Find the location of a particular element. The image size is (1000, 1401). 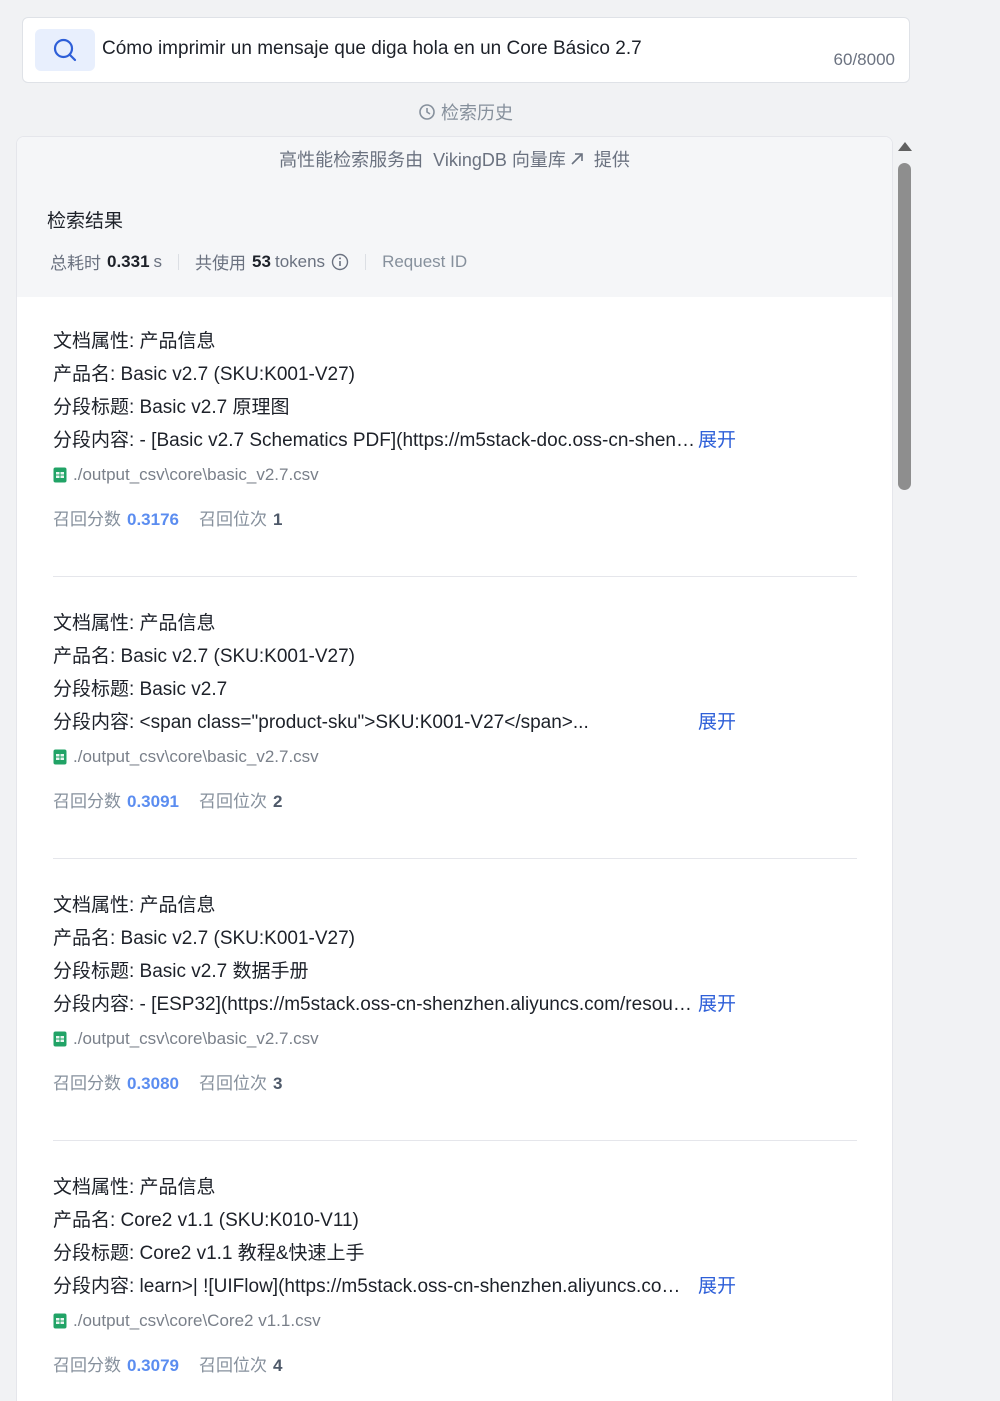

tokens-unit: tokens is located at coordinates (300, 261).